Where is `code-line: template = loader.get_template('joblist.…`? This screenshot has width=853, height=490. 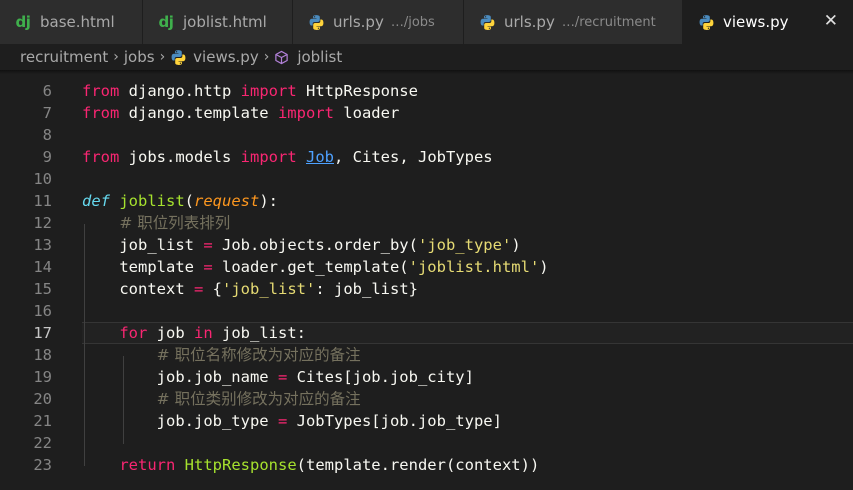
code-line: template = loader.get_template('joblist.… is located at coordinates (315, 267).